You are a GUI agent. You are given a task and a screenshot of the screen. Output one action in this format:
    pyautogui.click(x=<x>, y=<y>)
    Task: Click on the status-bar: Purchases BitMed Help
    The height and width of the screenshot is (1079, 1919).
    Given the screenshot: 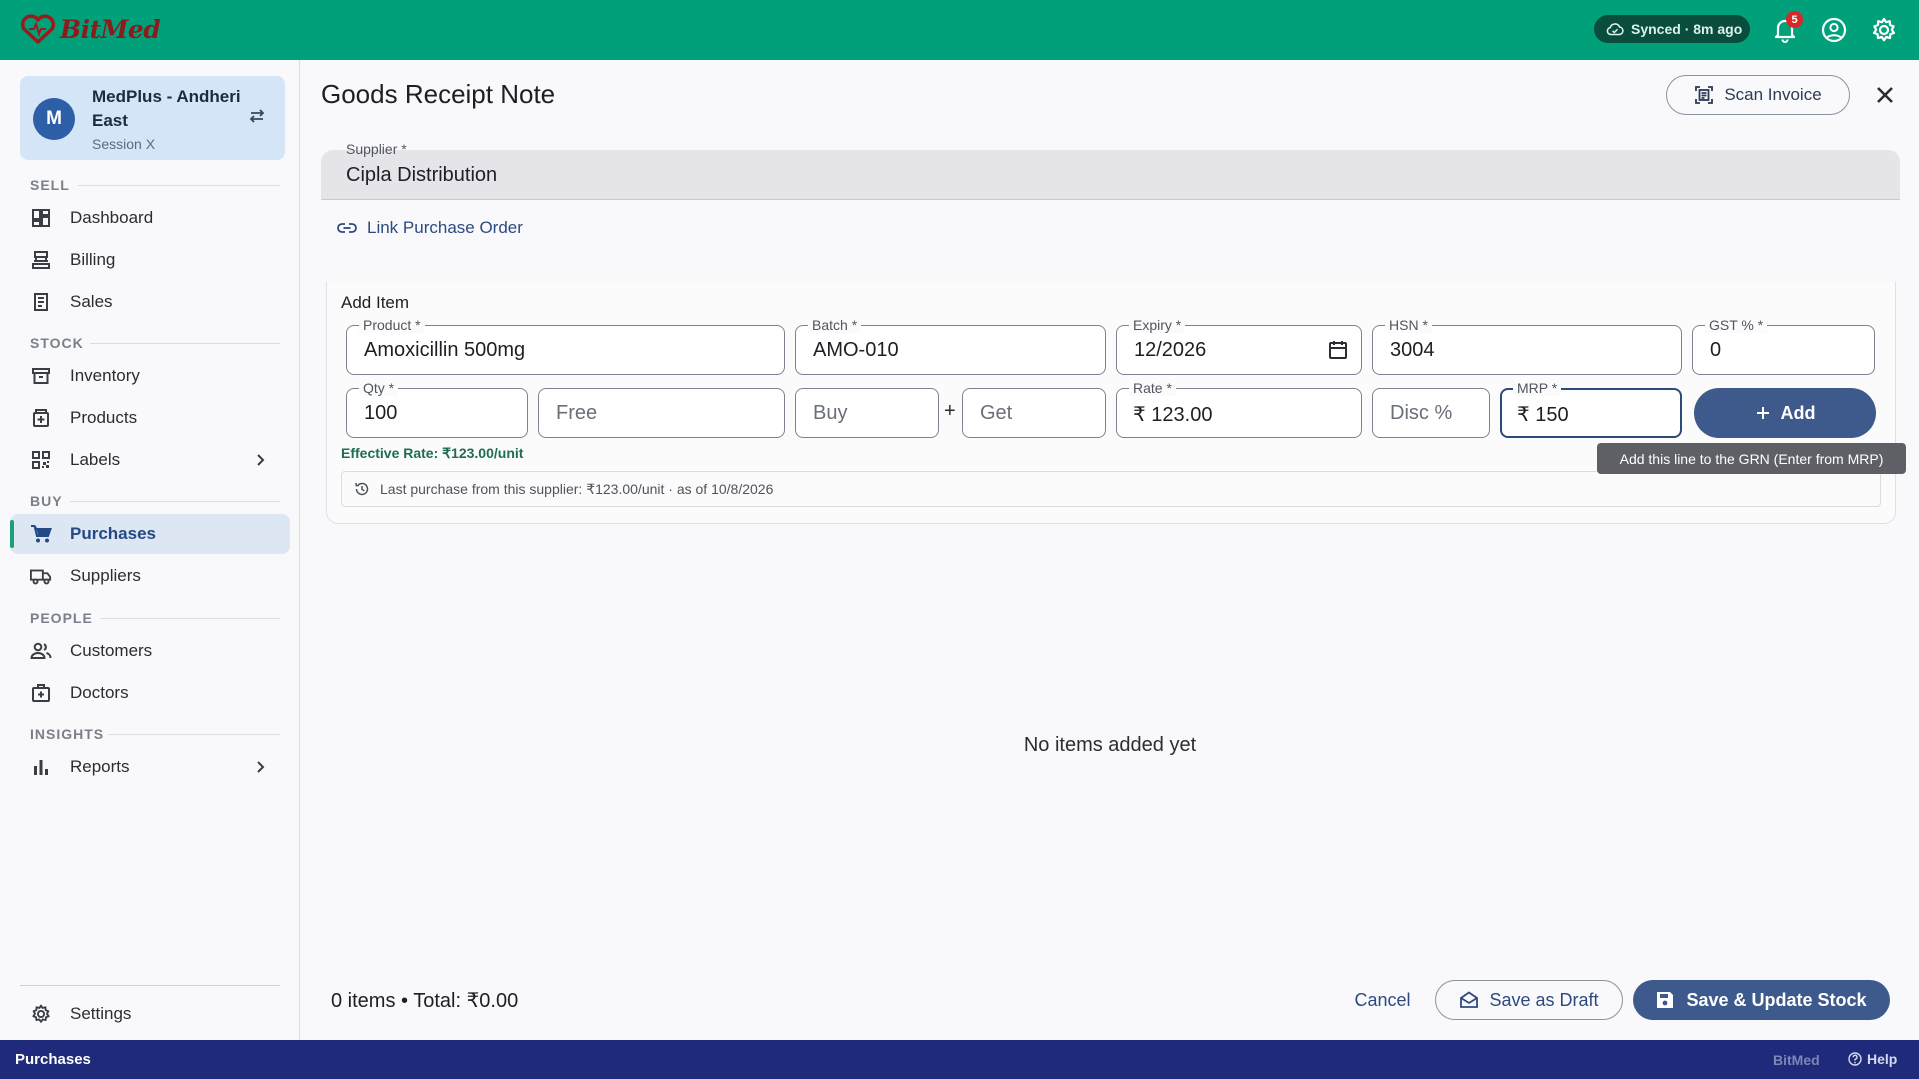 What is the action you would take?
    pyautogui.click(x=959, y=1059)
    